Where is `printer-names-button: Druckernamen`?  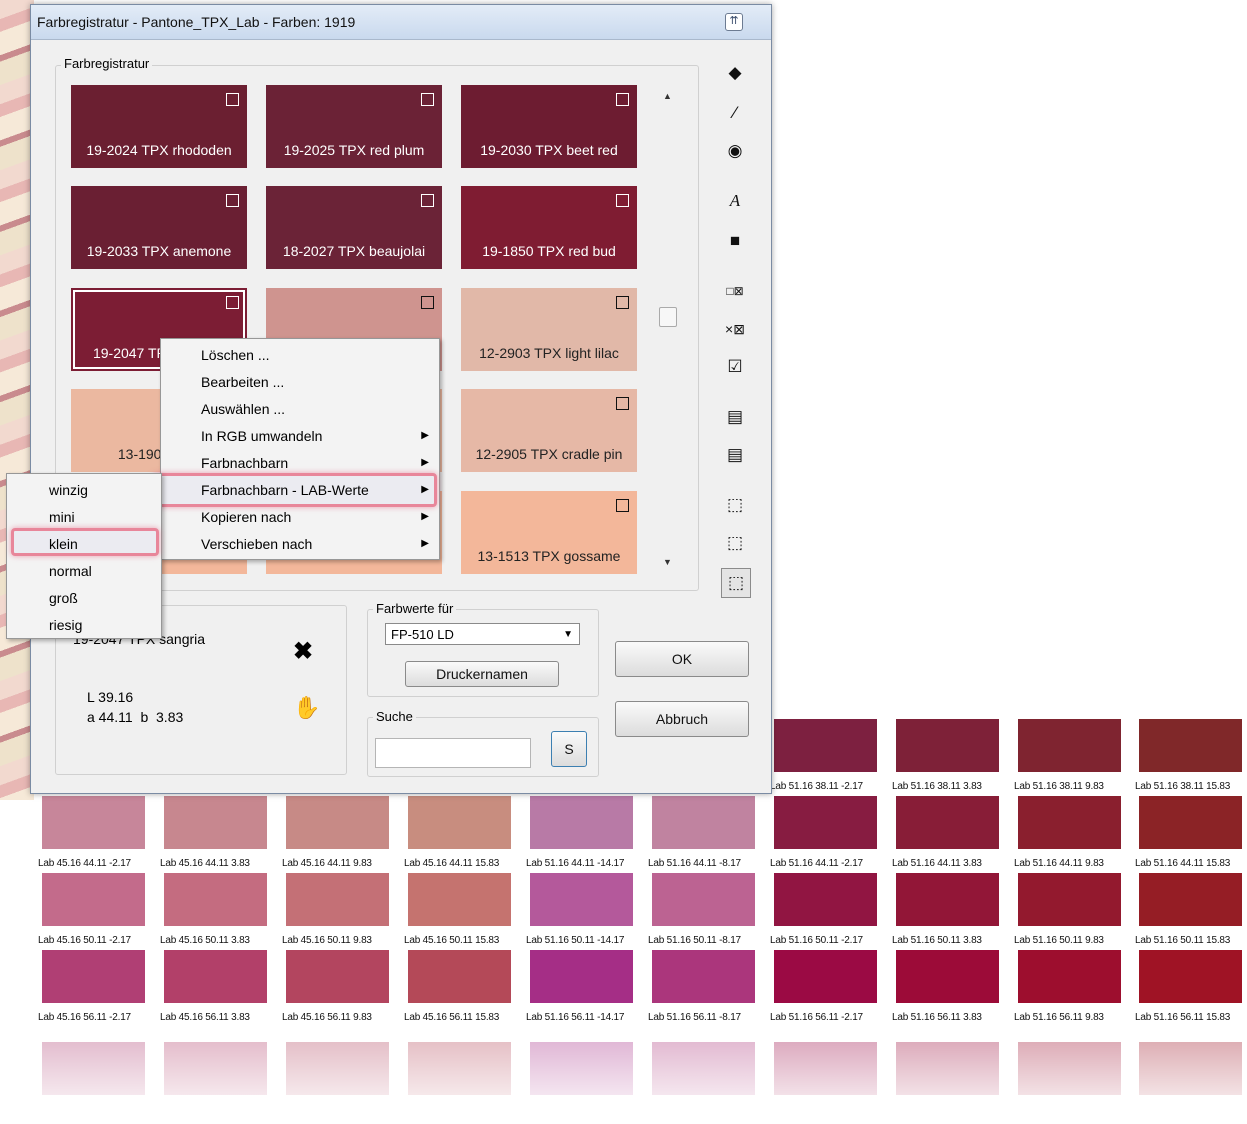 printer-names-button: Druckernamen is located at coordinates (482, 674).